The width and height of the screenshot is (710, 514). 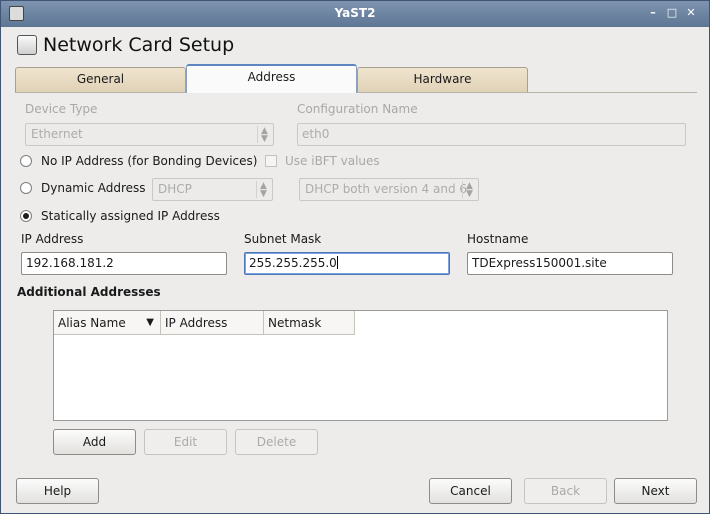 I want to click on tab-address: Address, so click(x=271, y=78).